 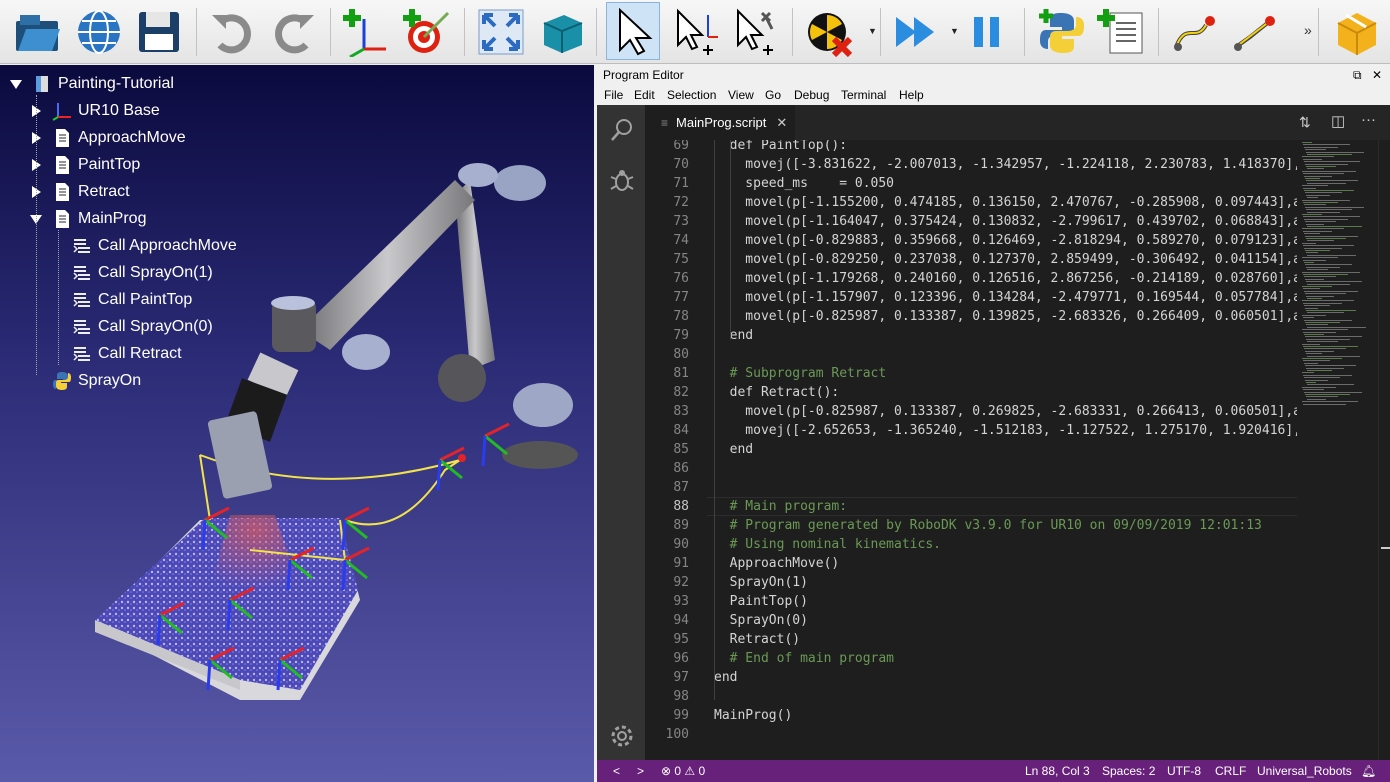 What do you see at coordinates (720, 122) in the screenshot?
I see `tab-mainprog-script: ≡ MainProg.script ✕` at bounding box center [720, 122].